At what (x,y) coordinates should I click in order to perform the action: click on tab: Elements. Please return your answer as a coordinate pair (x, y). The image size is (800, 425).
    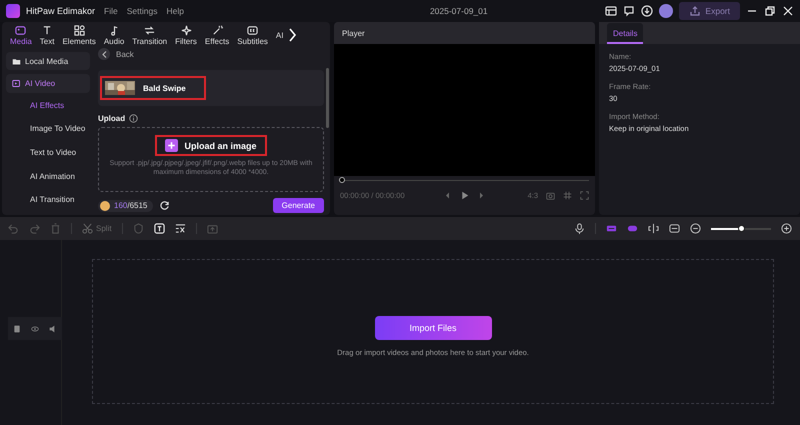
    Looking at the image, I should click on (79, 35).